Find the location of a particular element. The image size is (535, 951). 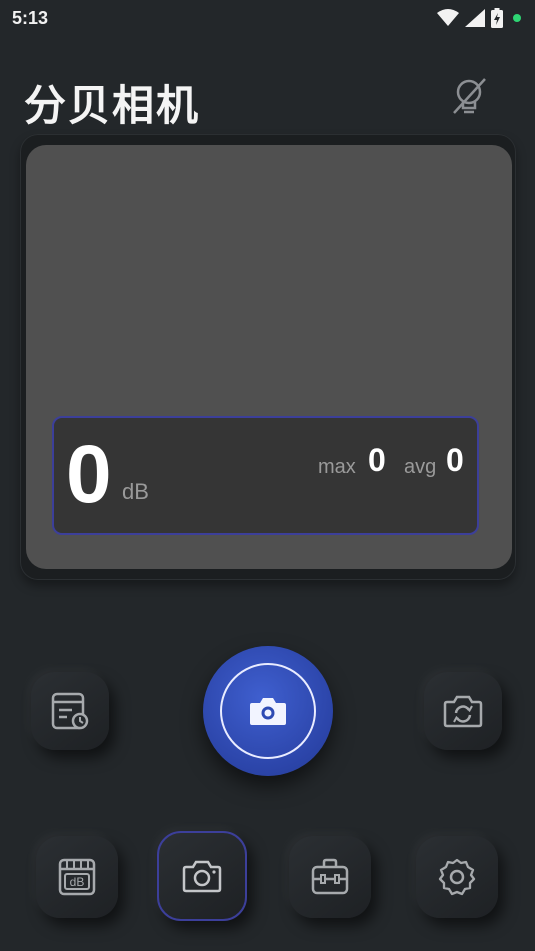

settings-icon is located at coordinates (457, 877).